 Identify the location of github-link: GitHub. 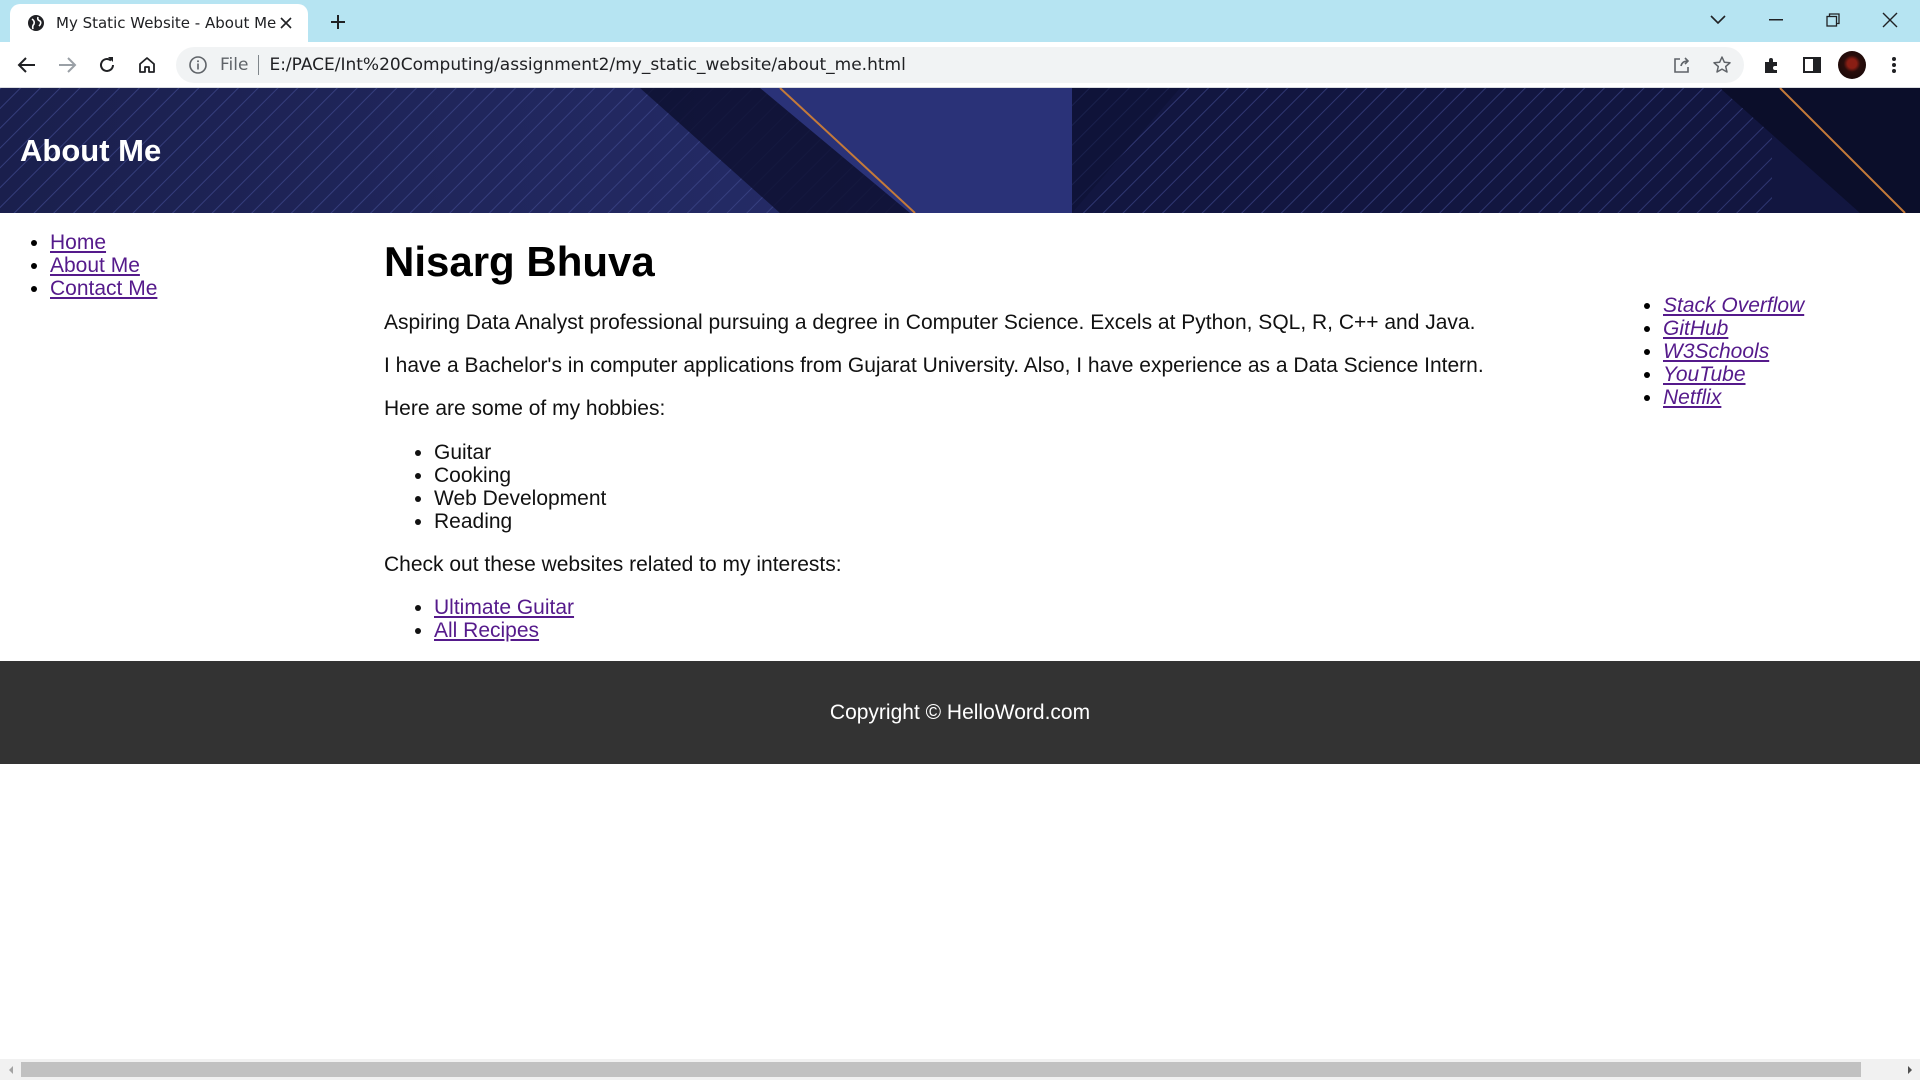
(1695, 328).